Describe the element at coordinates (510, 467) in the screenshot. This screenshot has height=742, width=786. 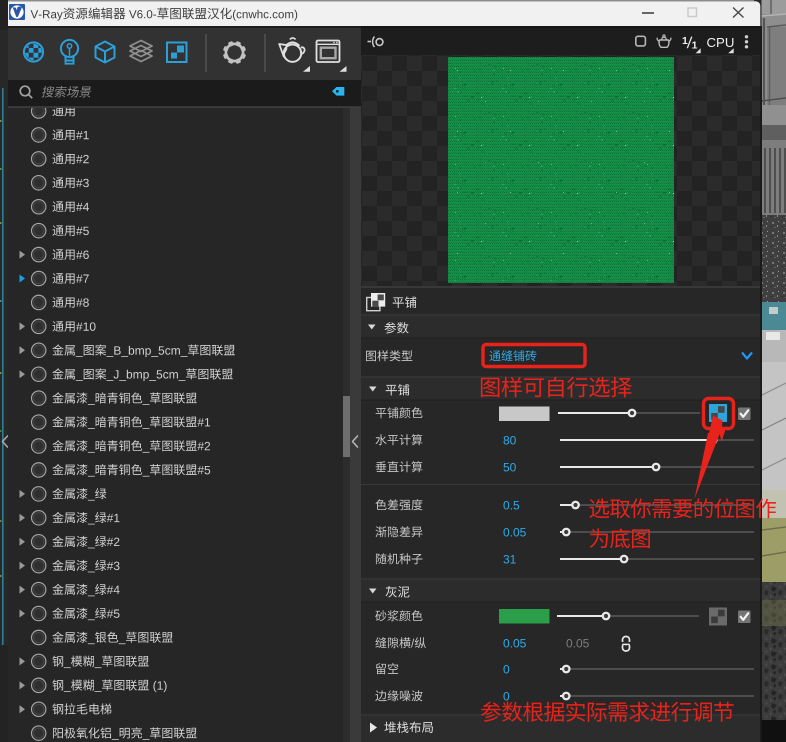
I see `svg-text: 50` at that location.